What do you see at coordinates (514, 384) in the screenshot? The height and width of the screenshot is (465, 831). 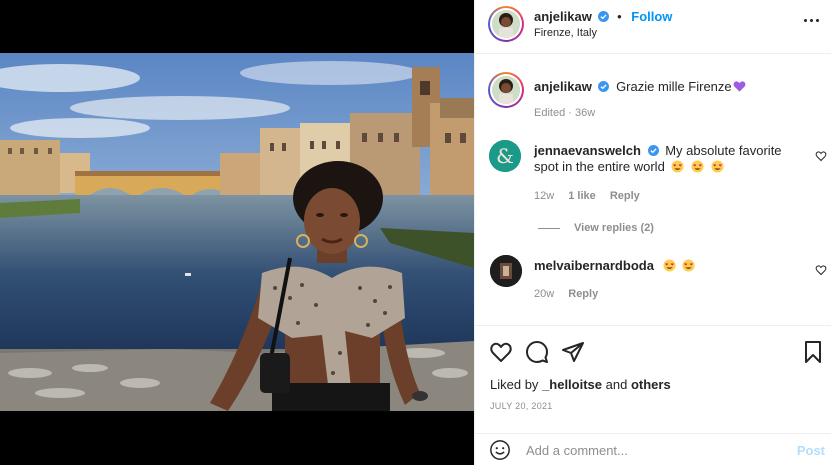 I see `liked-by-prefix: Liked by` at bounding box center [514, 384].